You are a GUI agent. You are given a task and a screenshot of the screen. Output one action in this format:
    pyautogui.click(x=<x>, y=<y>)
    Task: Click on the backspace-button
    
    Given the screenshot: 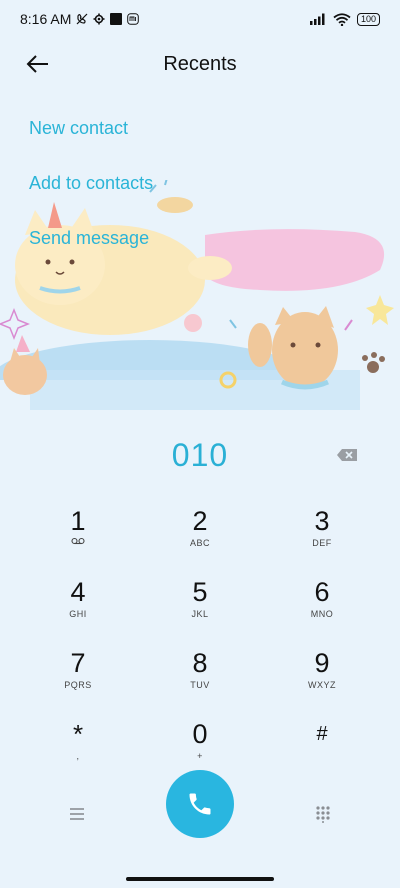 What is the action you would take?
    pyautogui.click(x=347, y=455)
    